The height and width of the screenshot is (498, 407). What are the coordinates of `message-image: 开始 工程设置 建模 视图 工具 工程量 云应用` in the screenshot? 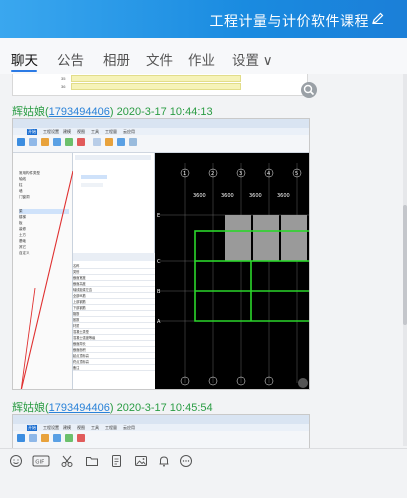 It's located at (161, 431).